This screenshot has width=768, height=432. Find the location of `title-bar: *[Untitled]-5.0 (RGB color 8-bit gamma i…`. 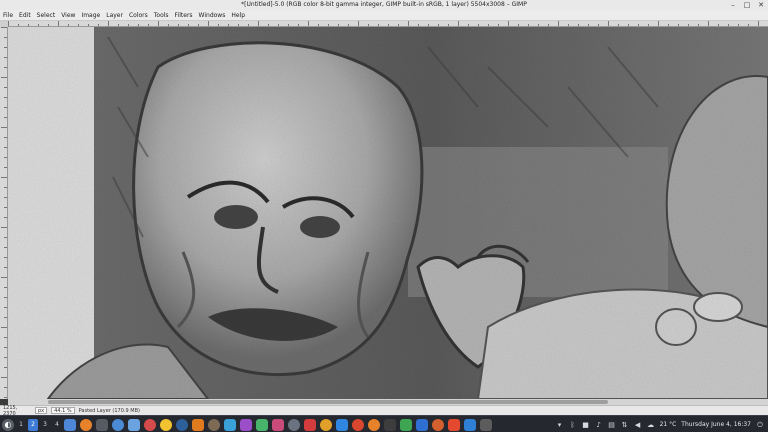

title-bar: *[Untitled]-5.0 (RGB color 8-bit gamma i… is located at coordinates (384, 5).